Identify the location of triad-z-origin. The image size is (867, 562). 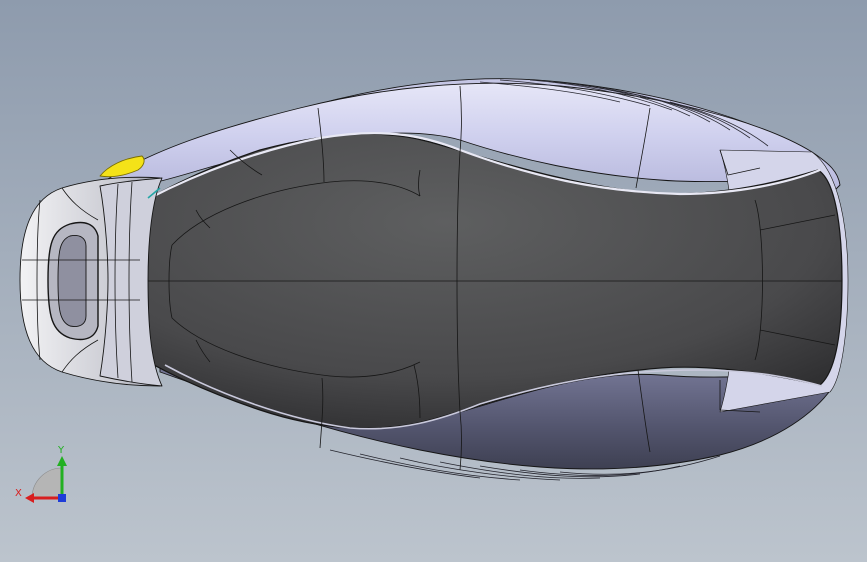
(62, 498).